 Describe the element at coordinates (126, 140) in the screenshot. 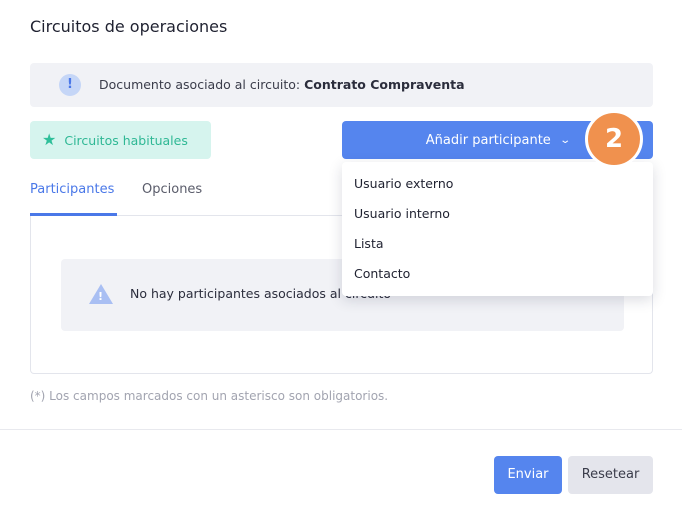

I see `habitual-circuits-label: Circuitos habituales` at that location.